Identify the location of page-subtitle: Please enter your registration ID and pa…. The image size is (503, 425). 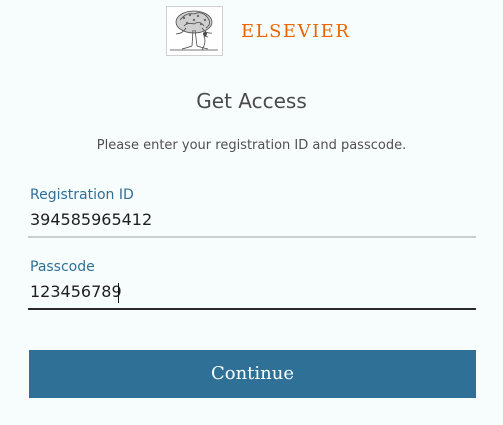
(251, 145).